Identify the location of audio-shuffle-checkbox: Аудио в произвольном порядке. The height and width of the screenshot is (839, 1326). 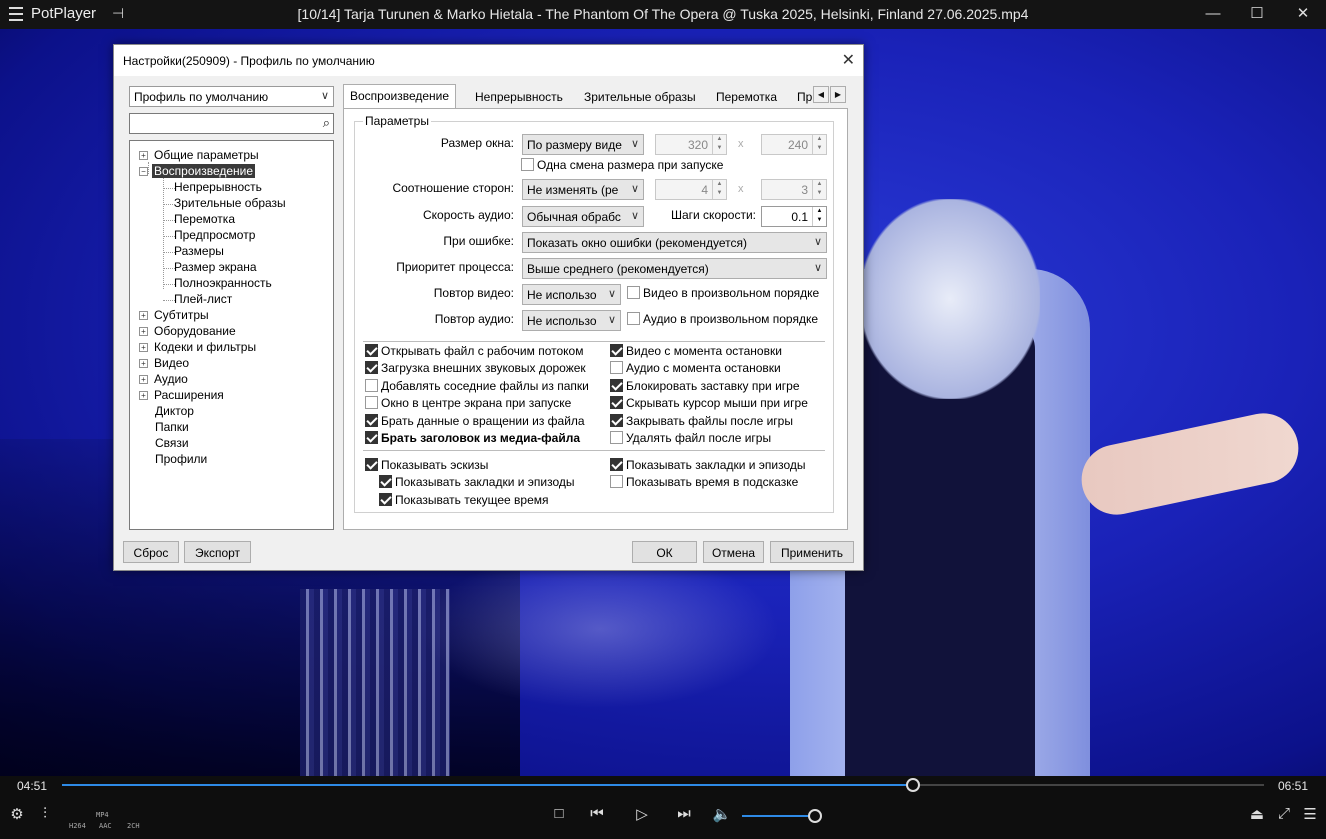
(722, 319).